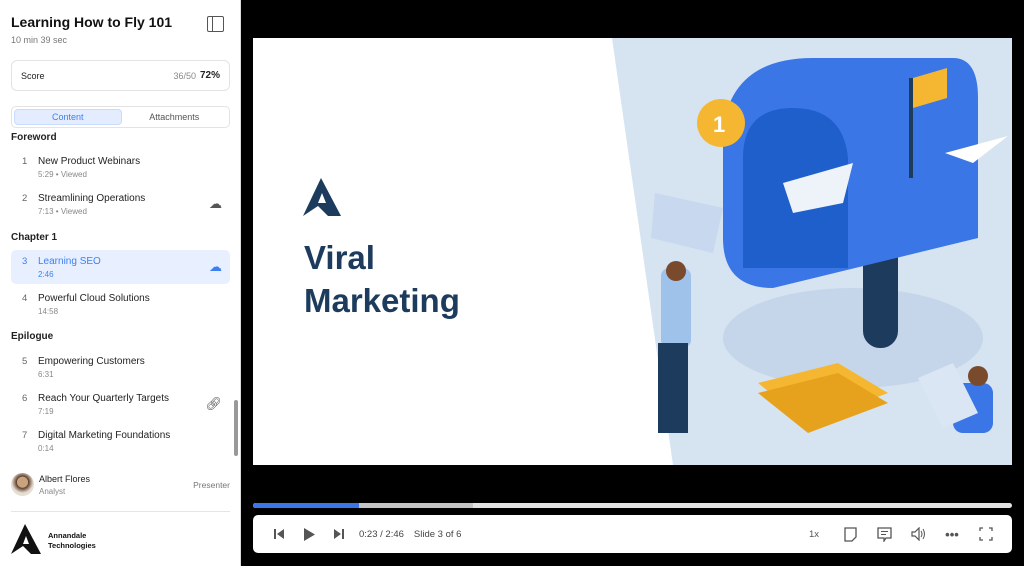 The width and height of the screenshot is (1024, 566). What do you see at coordinates (34, 137) in the screenshot?
I see `section-title: Foreword` at bounding box center [34, 137].